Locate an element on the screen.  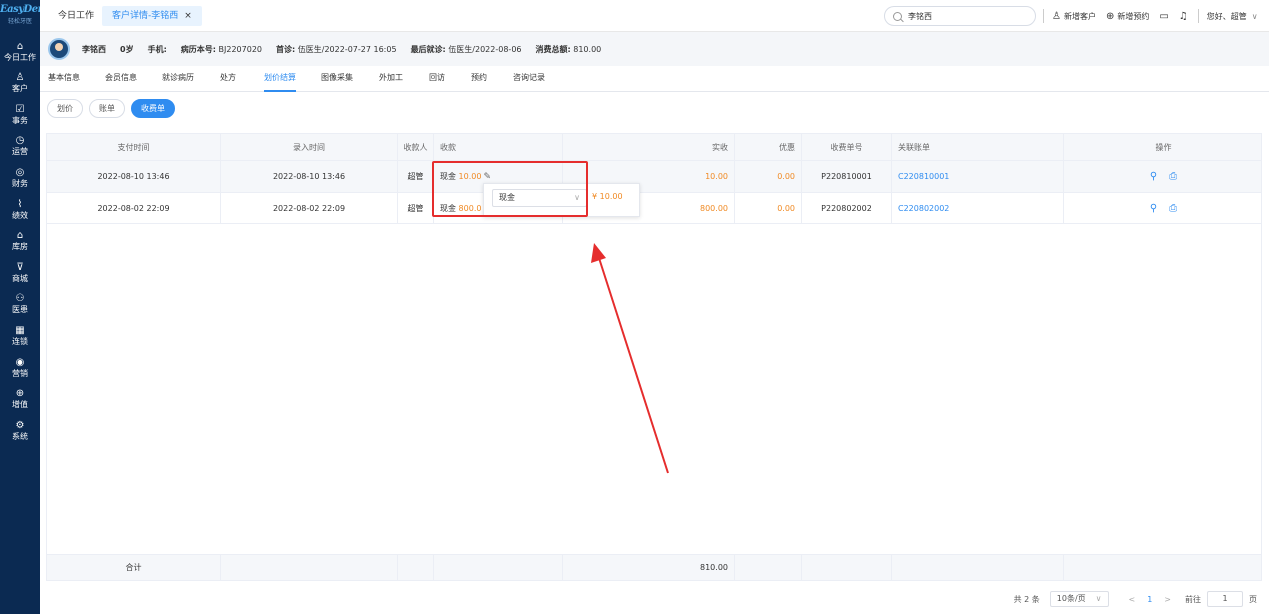
goto-page-input: 1 is located at coordinates (1225, 599).